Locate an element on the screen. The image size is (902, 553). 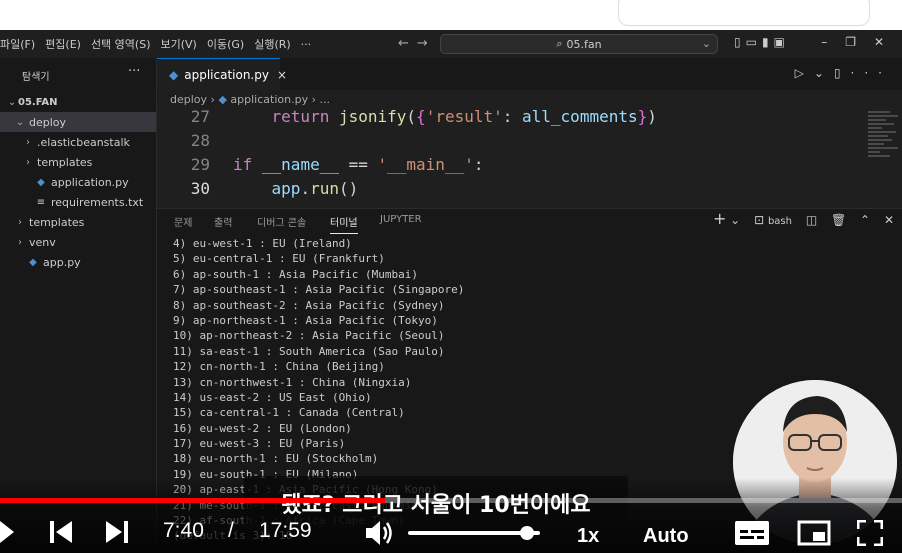
menu-item: 편집(E) is located at coordinates (63, 44).